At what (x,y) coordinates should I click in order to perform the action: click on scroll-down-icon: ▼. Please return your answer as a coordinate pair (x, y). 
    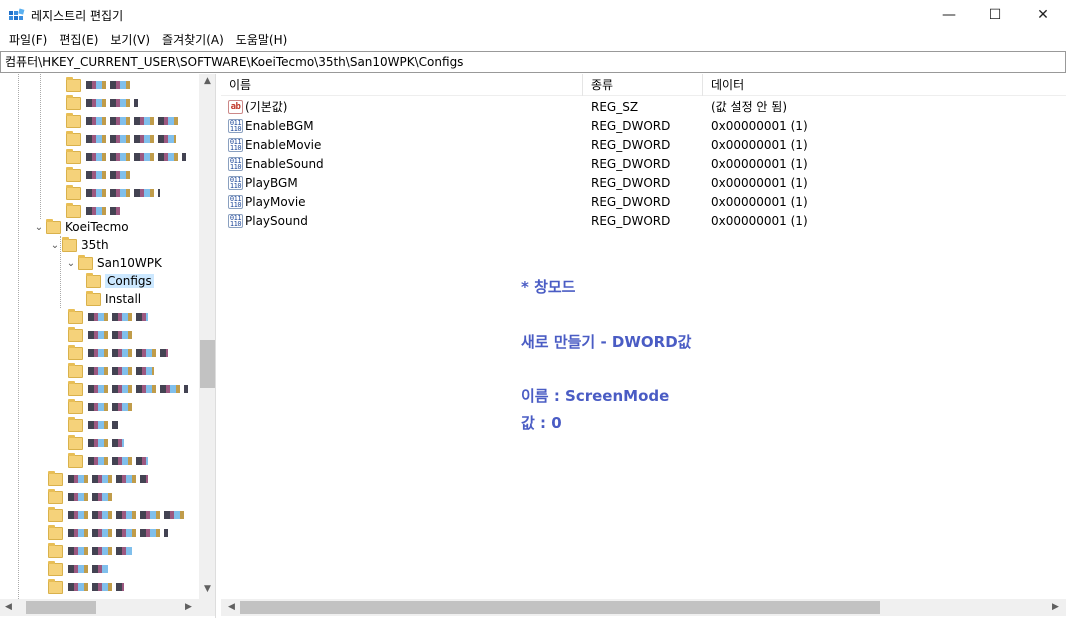
    Looking at the image, I should click on (207, 589).